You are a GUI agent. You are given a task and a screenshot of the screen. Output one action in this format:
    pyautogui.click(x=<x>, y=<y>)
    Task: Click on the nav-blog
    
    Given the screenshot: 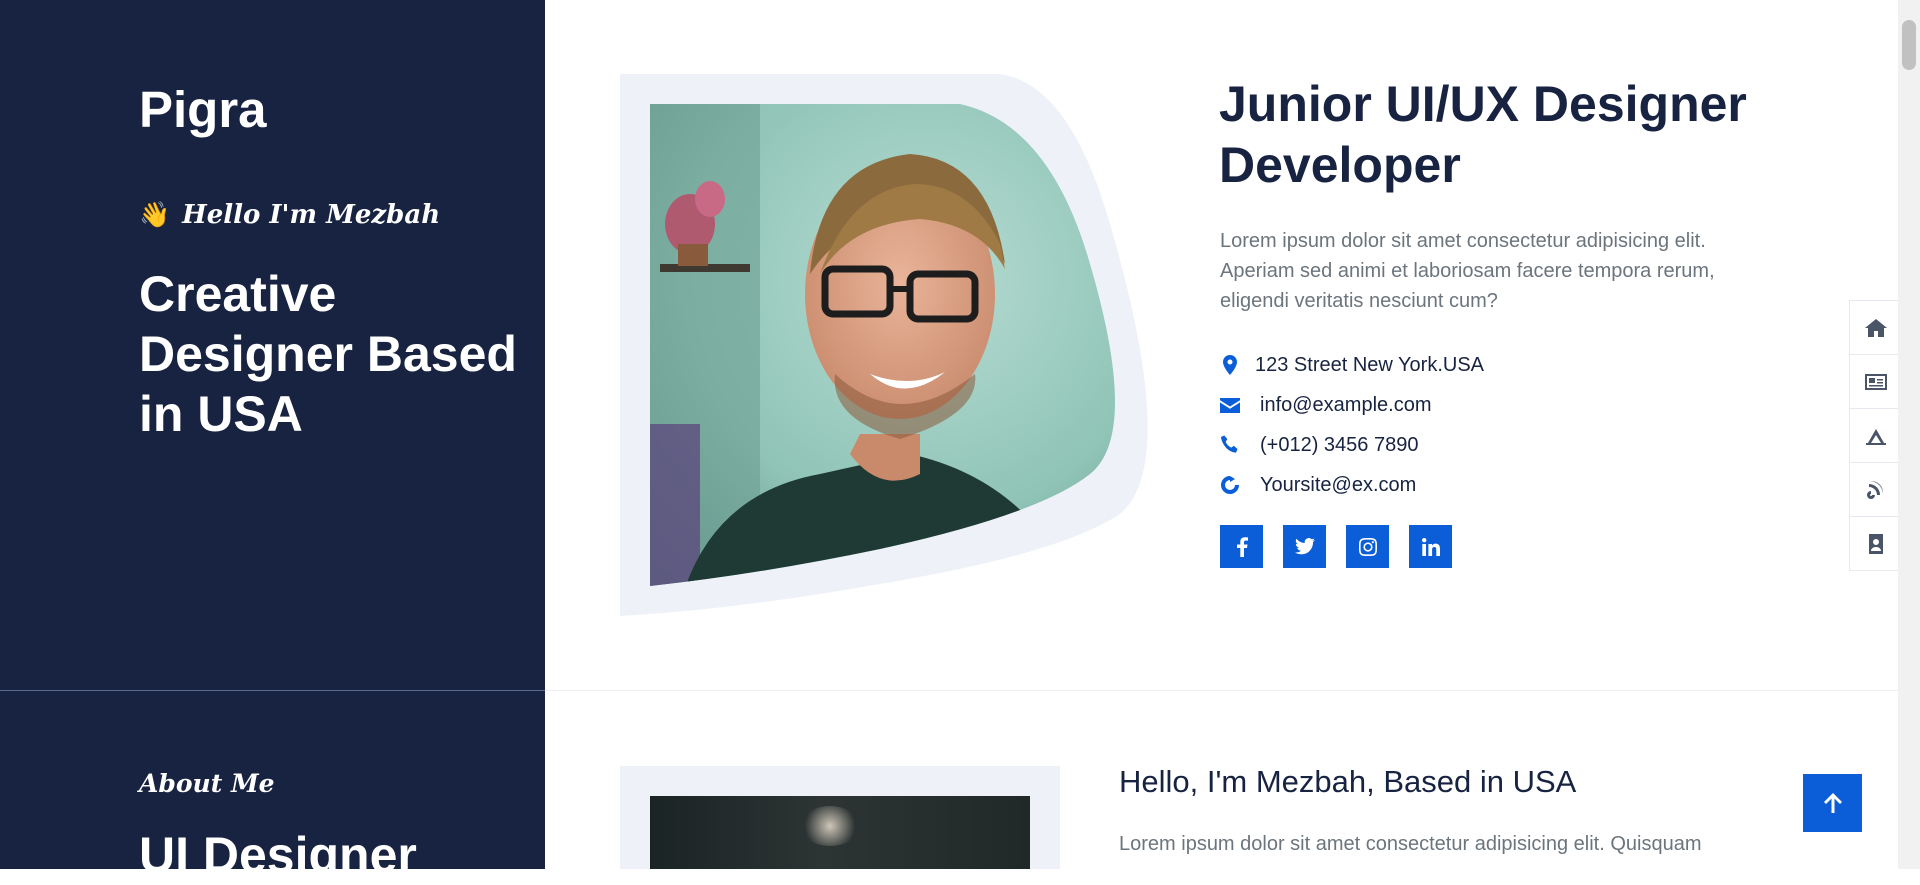 What is the action you would take?
    pyautogui.click(x=1876, y=490)
    